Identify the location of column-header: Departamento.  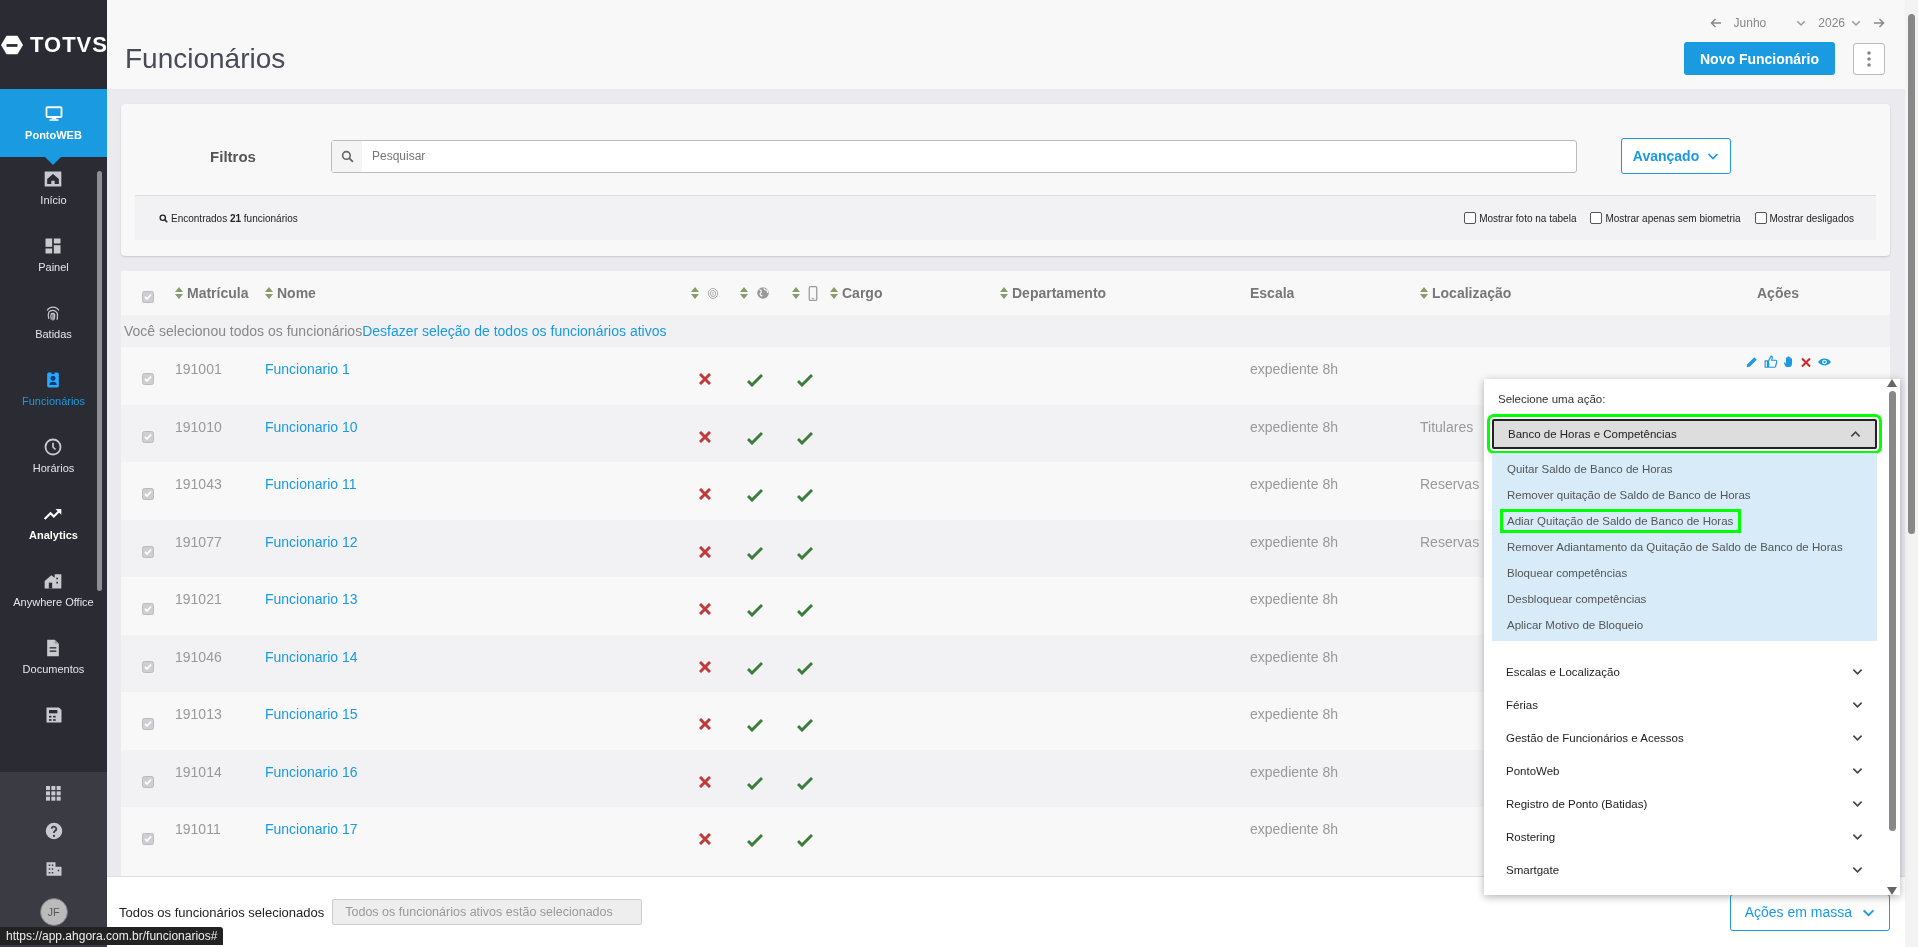
(1059, 293).